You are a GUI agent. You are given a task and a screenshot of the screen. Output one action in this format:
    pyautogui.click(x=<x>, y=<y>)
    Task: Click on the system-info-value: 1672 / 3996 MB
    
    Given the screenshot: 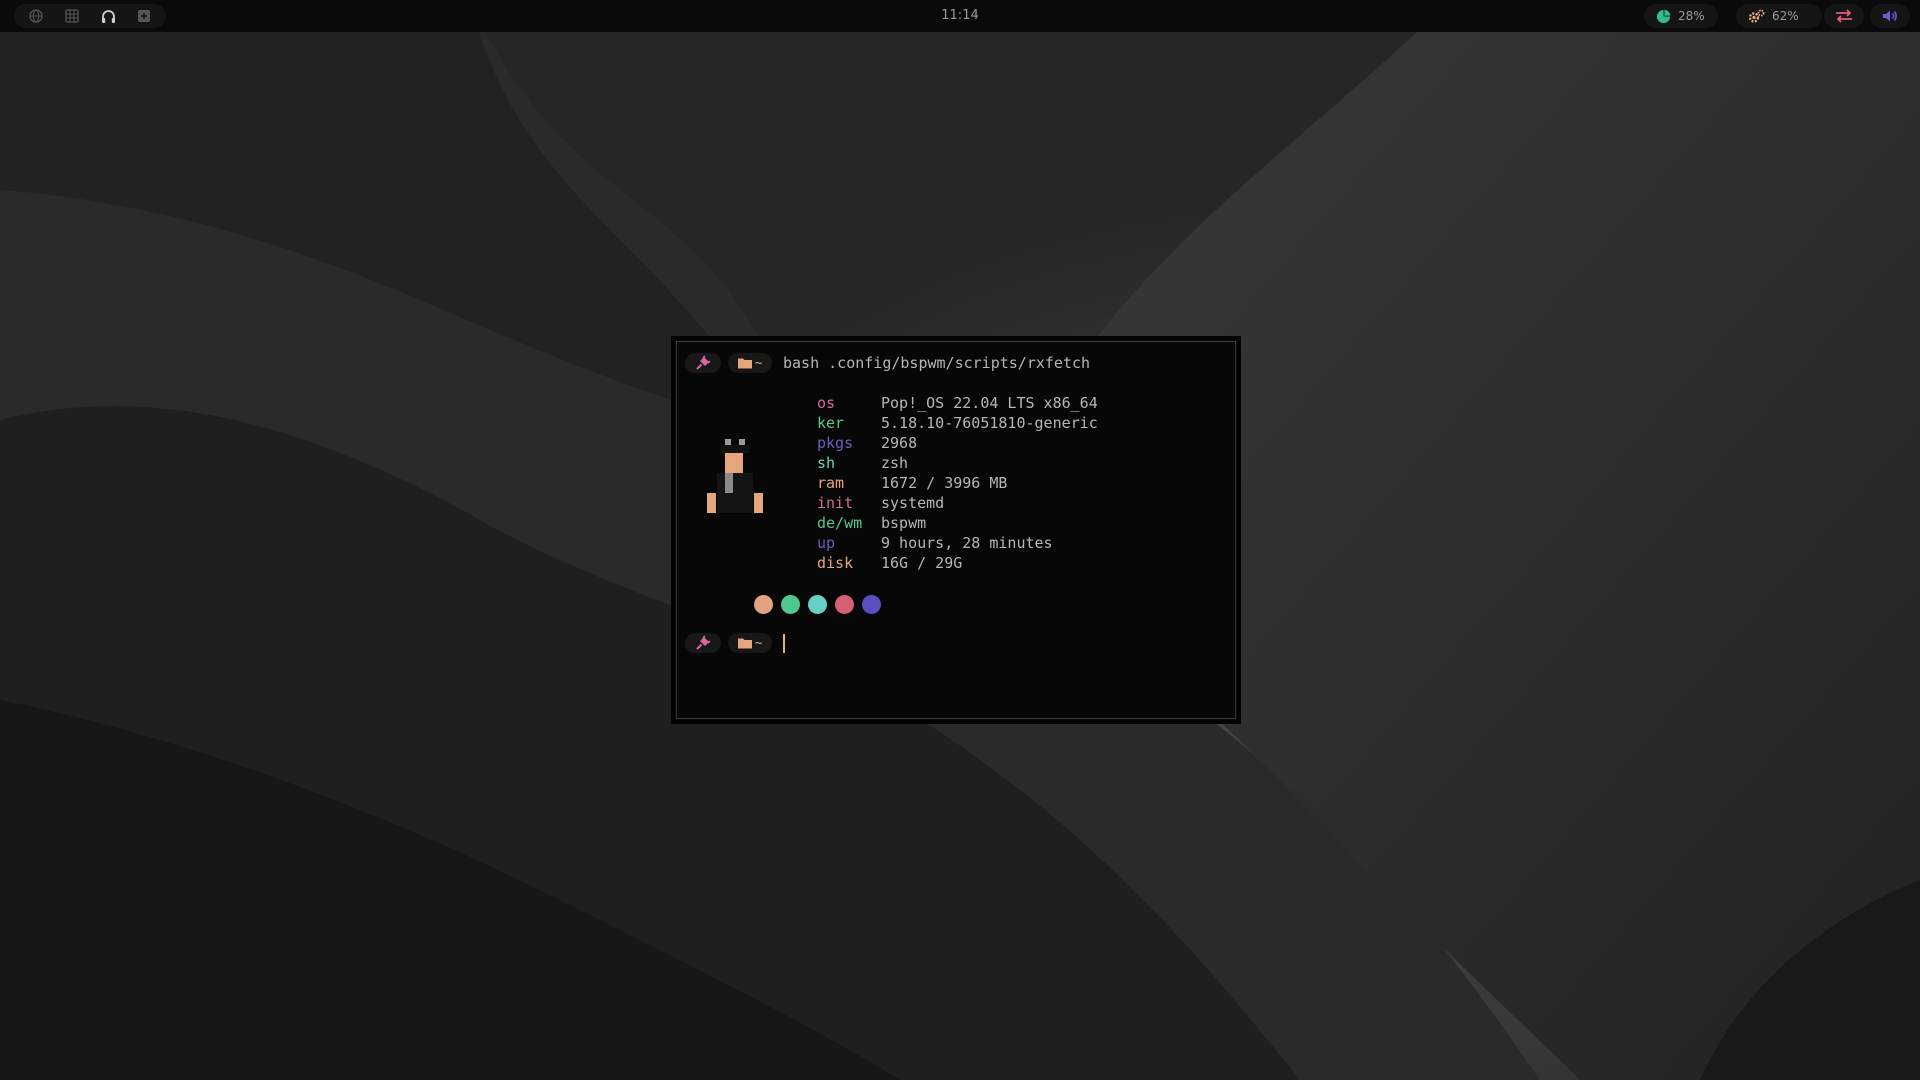 What is the action you would take?
    pyautogui.click(x=944, y=483)
    